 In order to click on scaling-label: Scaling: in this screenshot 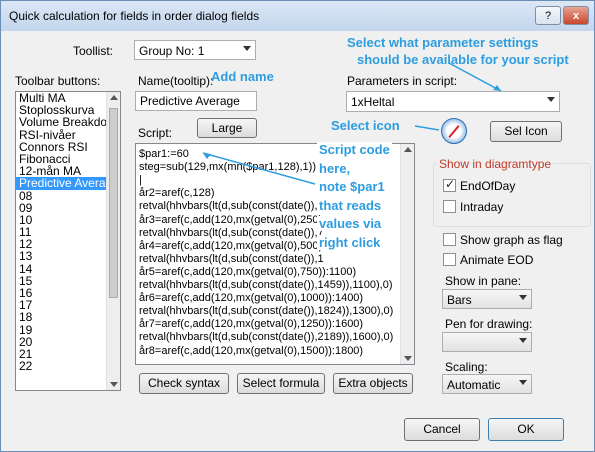, I will do `click(466, 367)`.